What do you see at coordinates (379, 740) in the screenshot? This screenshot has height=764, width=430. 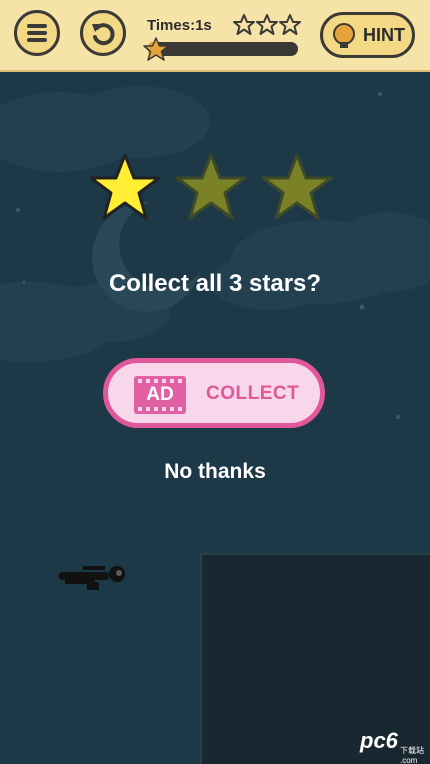 I see `watermark-logo-text: pc6` at bounding box center [379, 740].